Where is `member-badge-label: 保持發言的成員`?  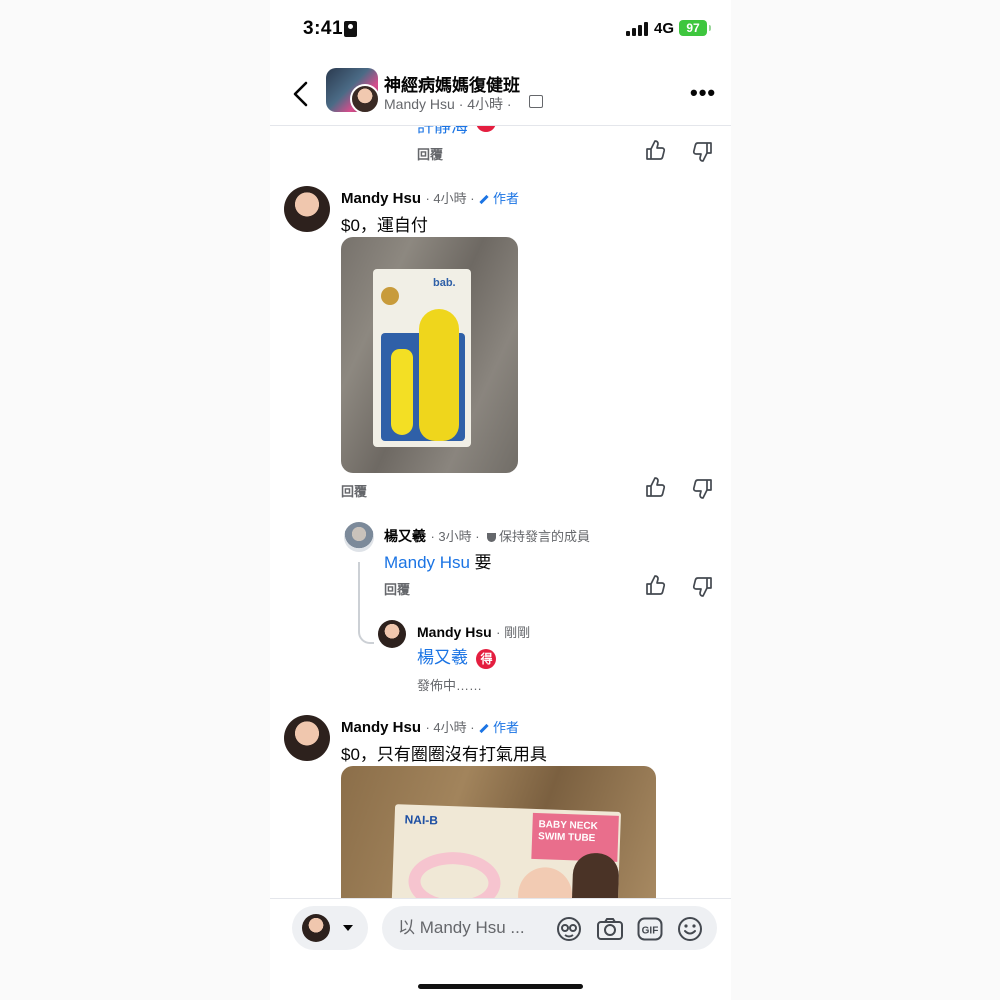 member-badge-label: 保持發言的成員 is located at coordinates (545, 536).